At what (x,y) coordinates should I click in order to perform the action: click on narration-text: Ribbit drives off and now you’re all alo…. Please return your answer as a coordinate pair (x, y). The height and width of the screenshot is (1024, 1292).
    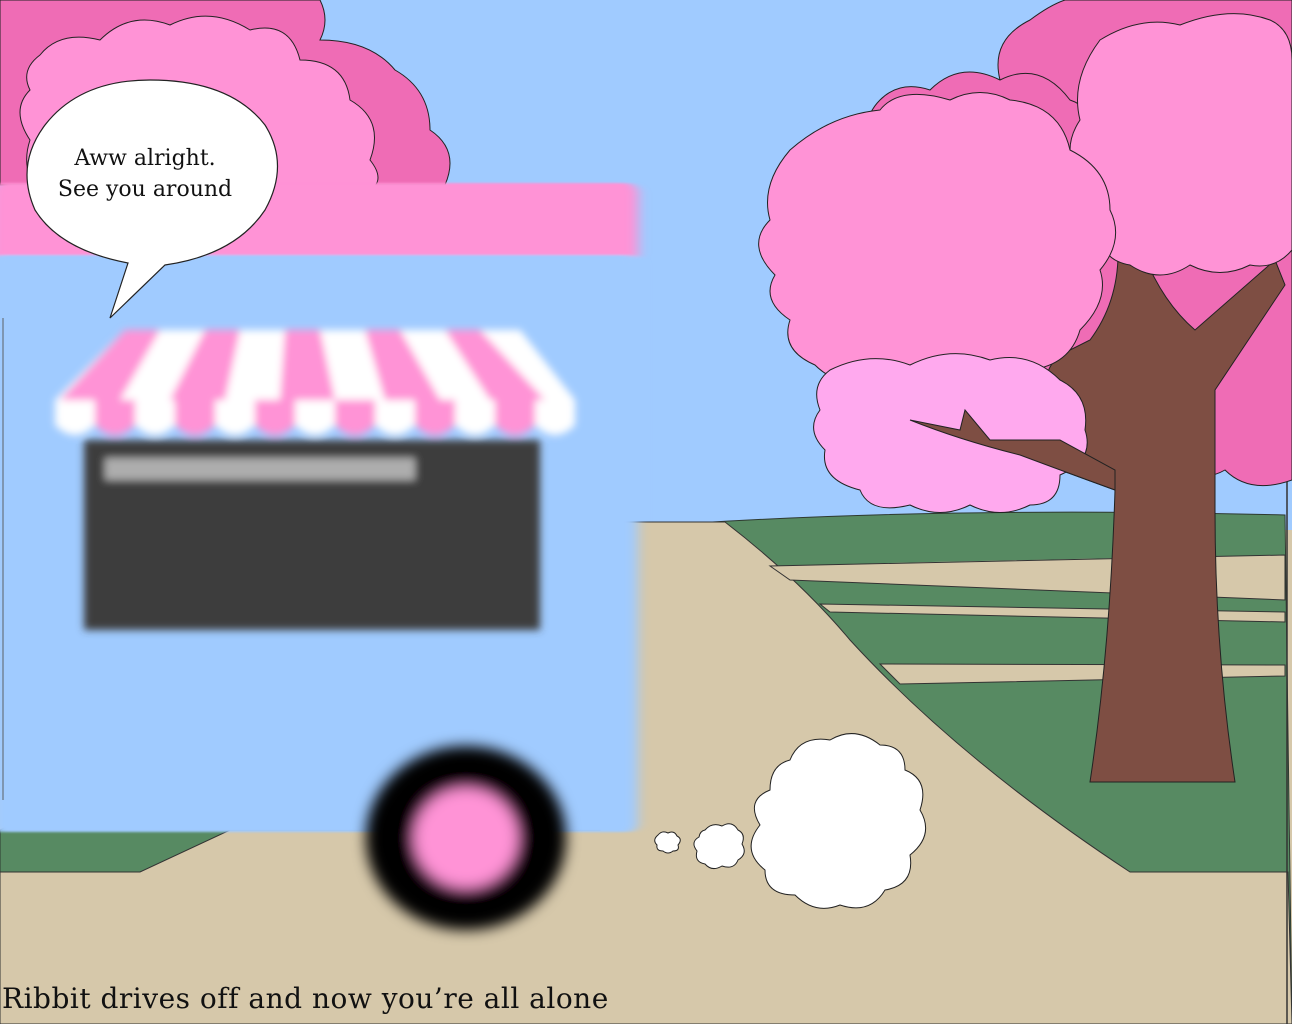
    Looking at the image, I should click on (305, 998).